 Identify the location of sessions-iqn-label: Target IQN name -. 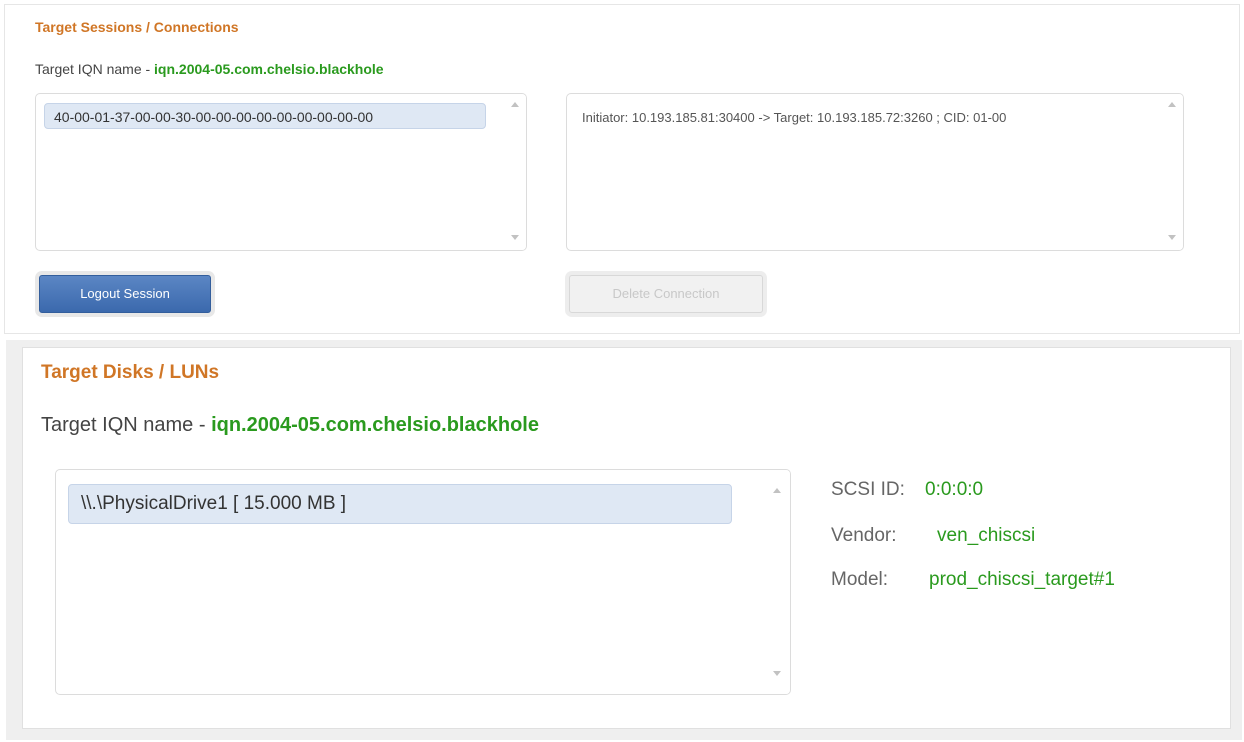
(95, 69).